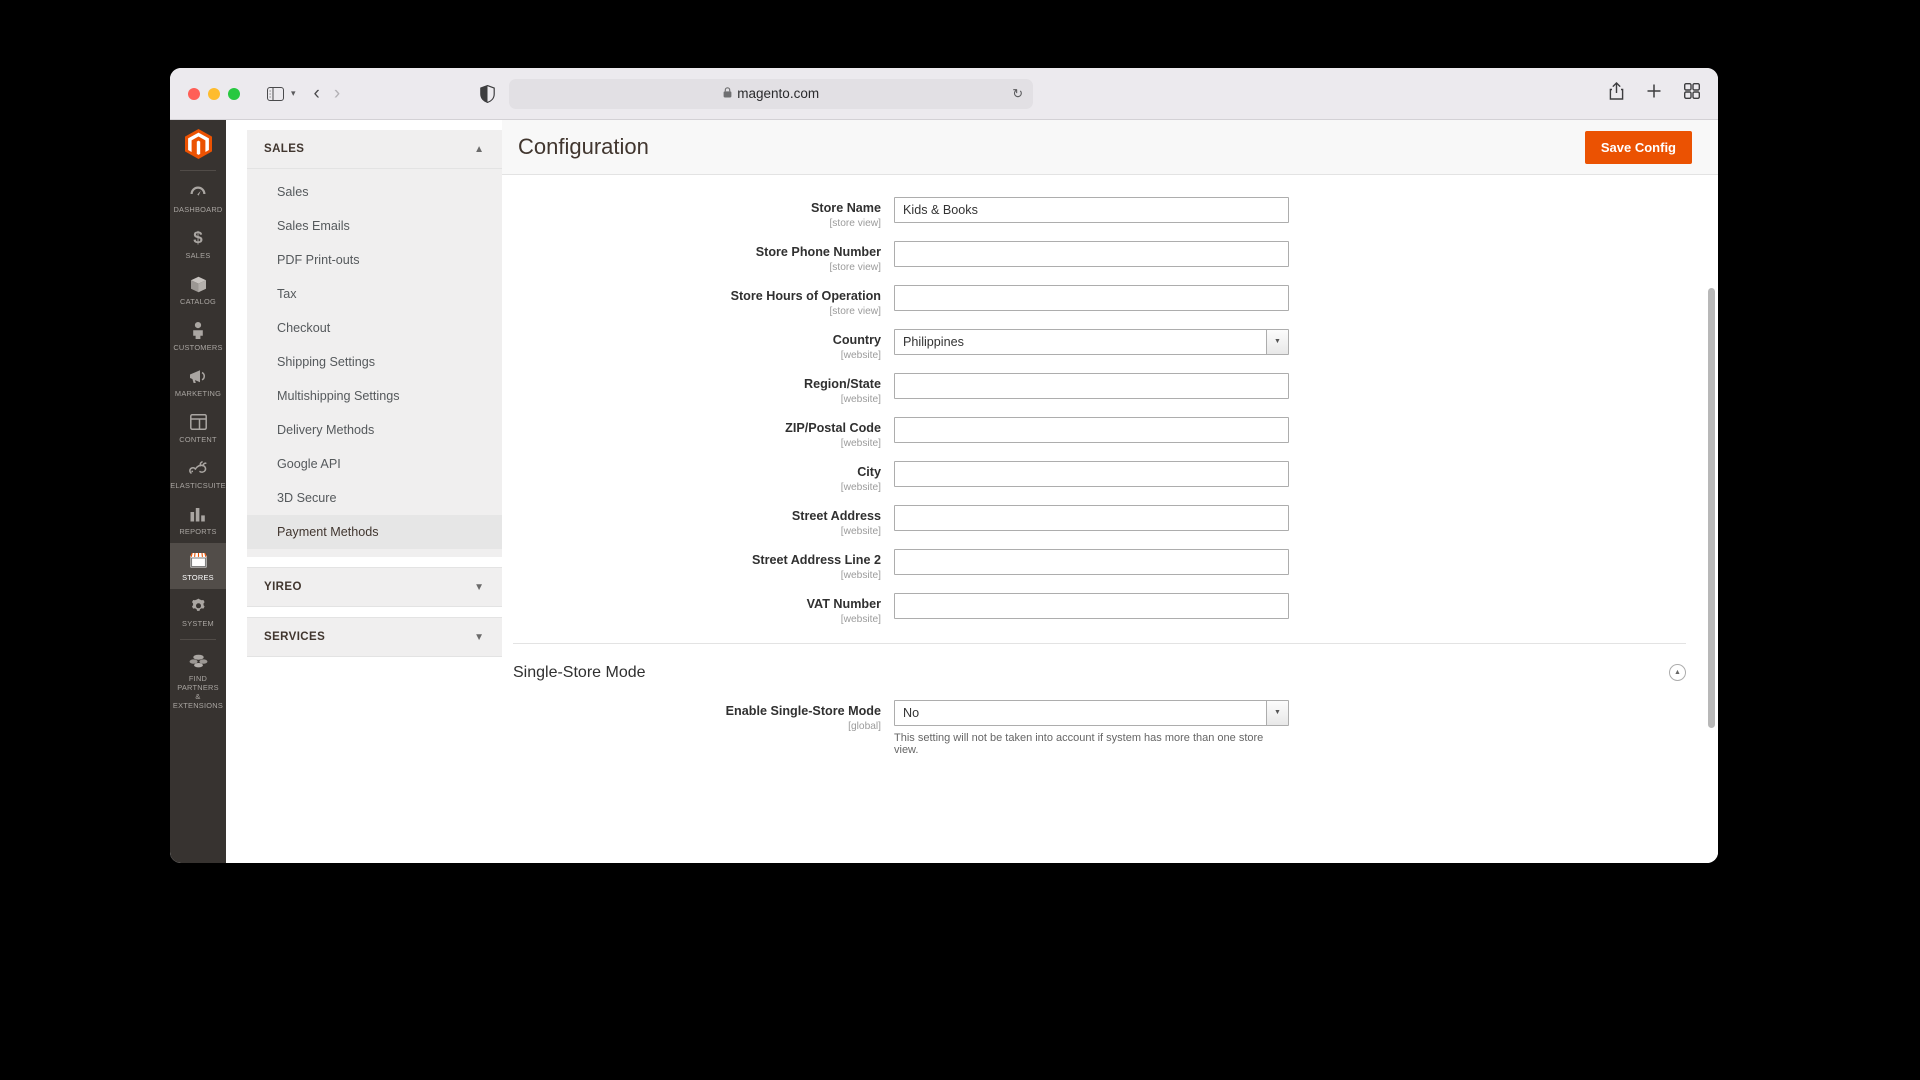  Describe the element at coordinates (1017, 94) in the screenshot. I see `reload-icon: ↻` at that location.